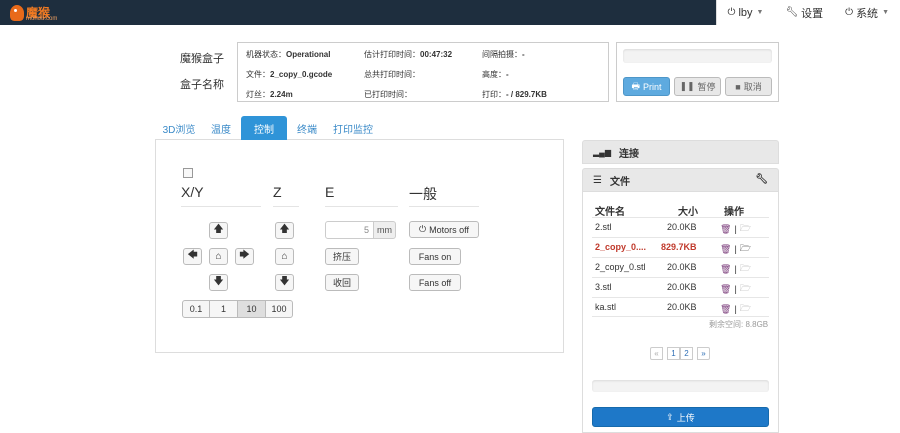 The image size is (900, 433). What do you see at coordinates (450, 12) in the screenshot?
I see `top-navbar: 魔猴 mohou.com ⏻ lby ▼ 🔧︎ 设置 ⏻ 系统 ▼` at bounding box center [450, 12].